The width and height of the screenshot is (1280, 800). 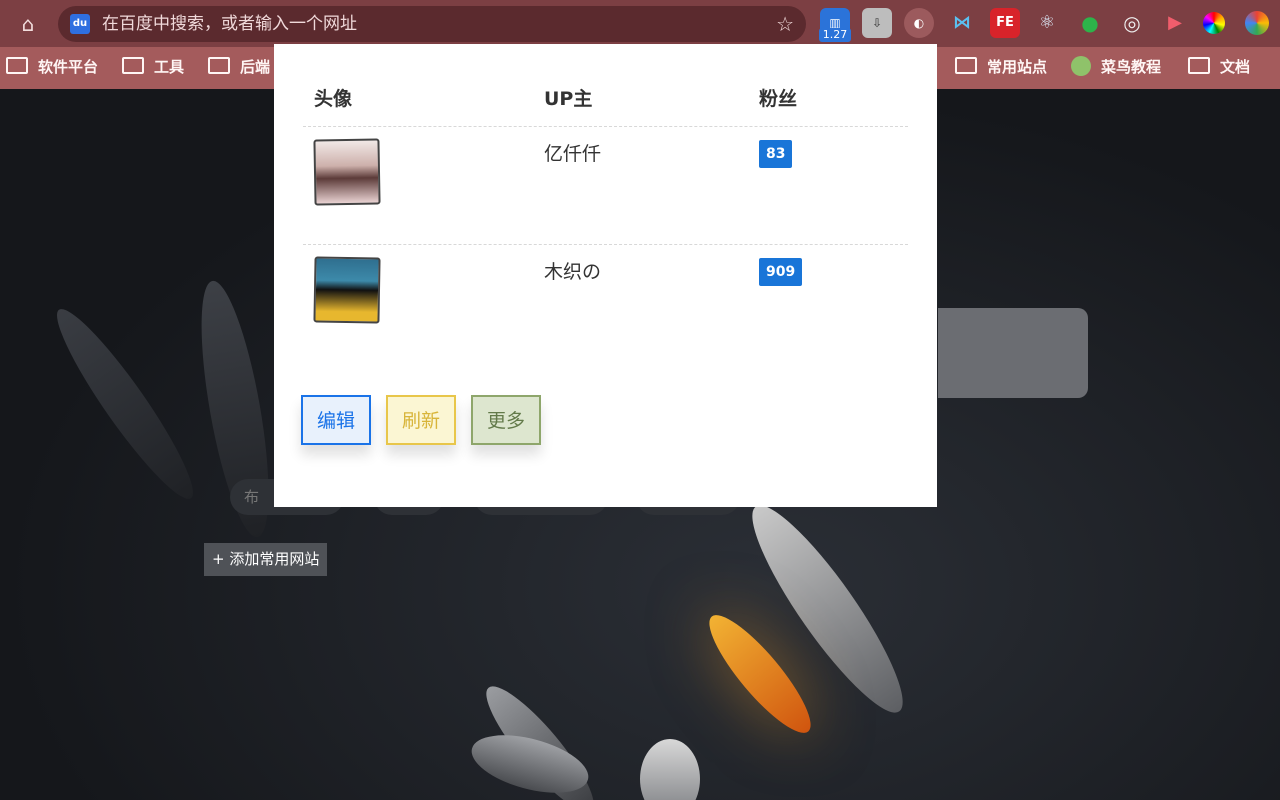 What do you see at coordinates (781, 272) in the screenshot?
I see `fans-badge: 909` at bounding box center [781, 272].